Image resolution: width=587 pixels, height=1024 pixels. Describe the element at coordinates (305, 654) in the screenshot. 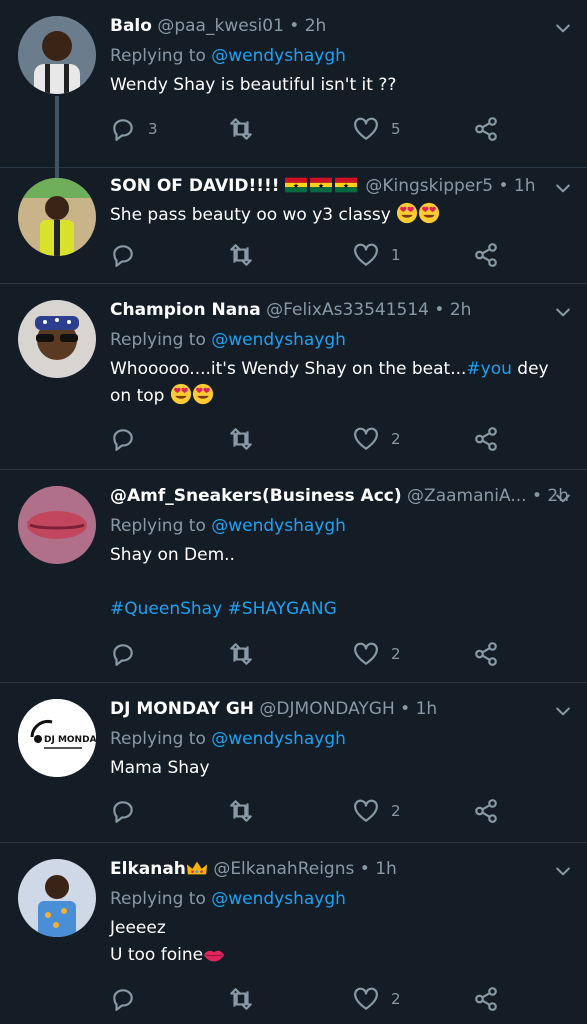

I see `action-bar: 2` at that location.